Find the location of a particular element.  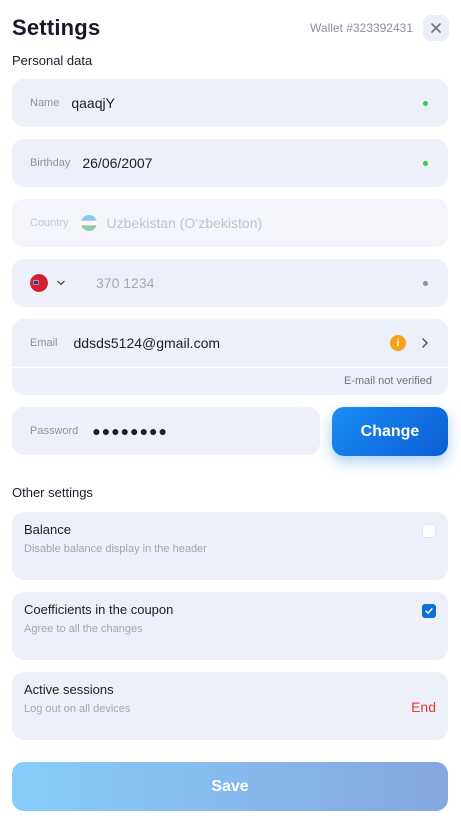

email-value: ddsds5124@gmail.com is located at coordinates (147, 343).